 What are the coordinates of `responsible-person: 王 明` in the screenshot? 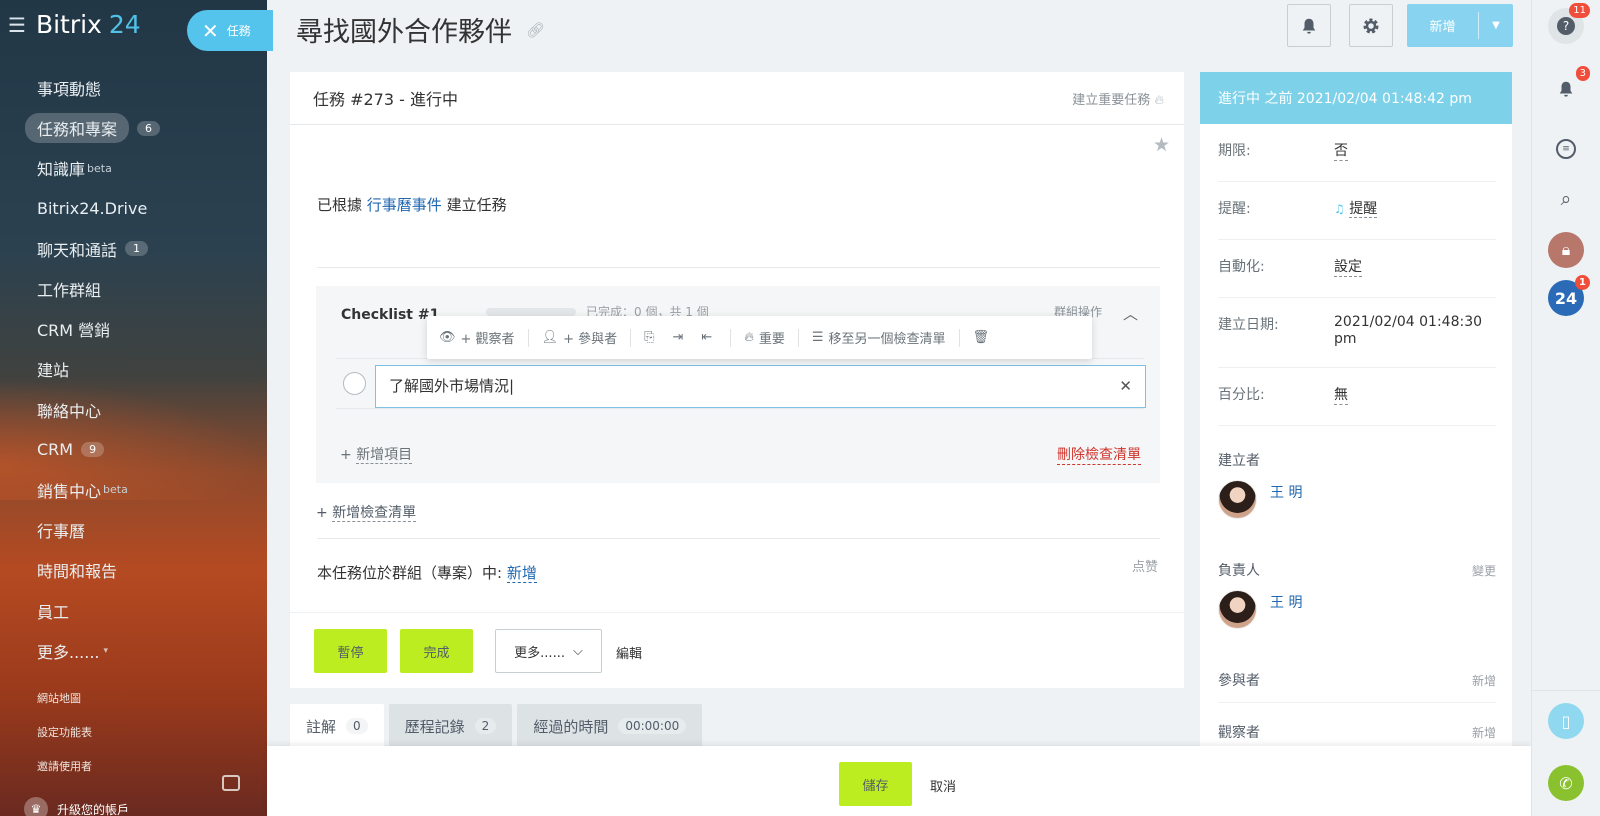 It's located at (1260, 609).